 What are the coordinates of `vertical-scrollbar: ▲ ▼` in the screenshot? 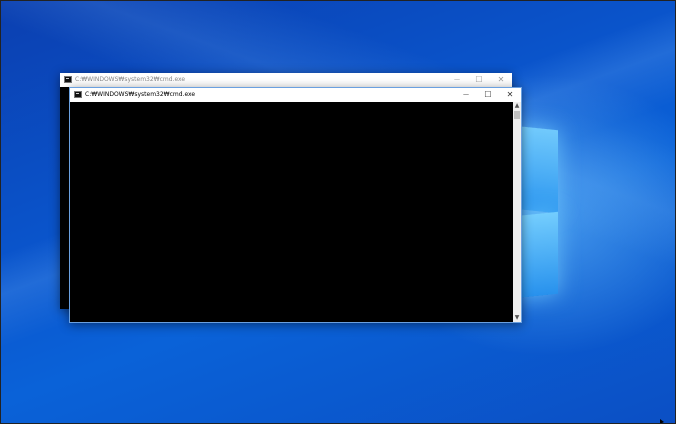 It's located at (517, 212).